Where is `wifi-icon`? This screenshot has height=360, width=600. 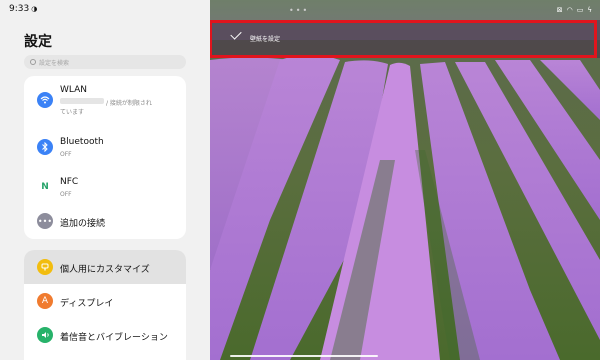 wifi-icon is located at coordinates (45, 100).